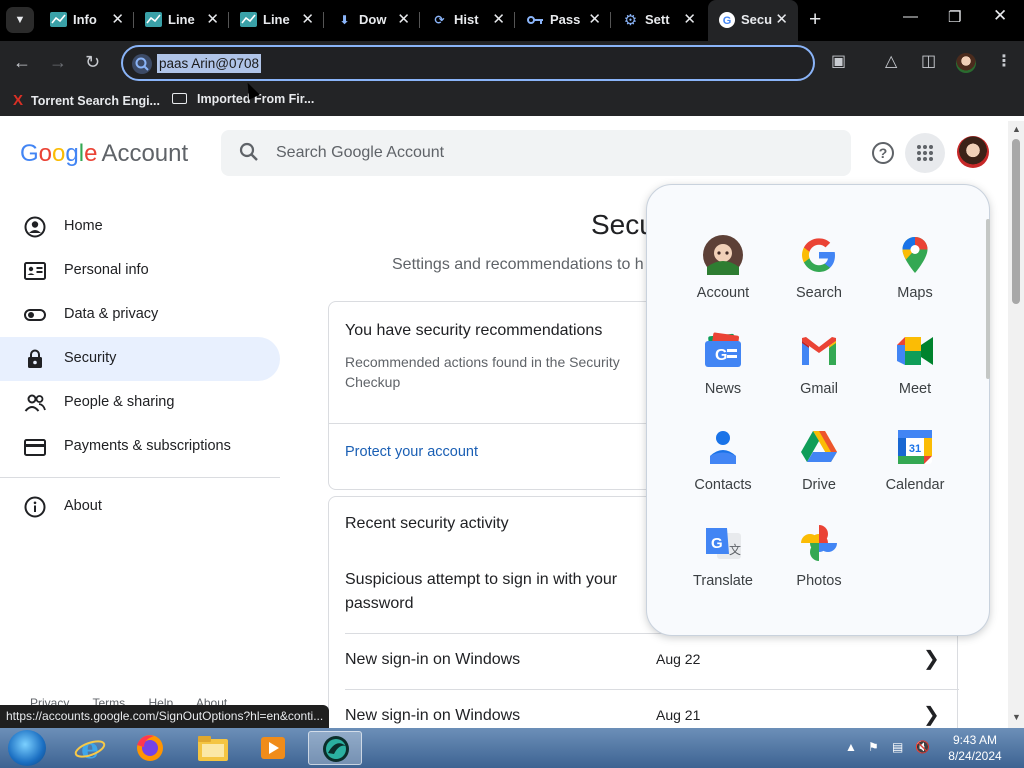  Describe the element at coordinates (411, 452) in the screenshot. I see `protect-account-link: Protect your account` at that location.